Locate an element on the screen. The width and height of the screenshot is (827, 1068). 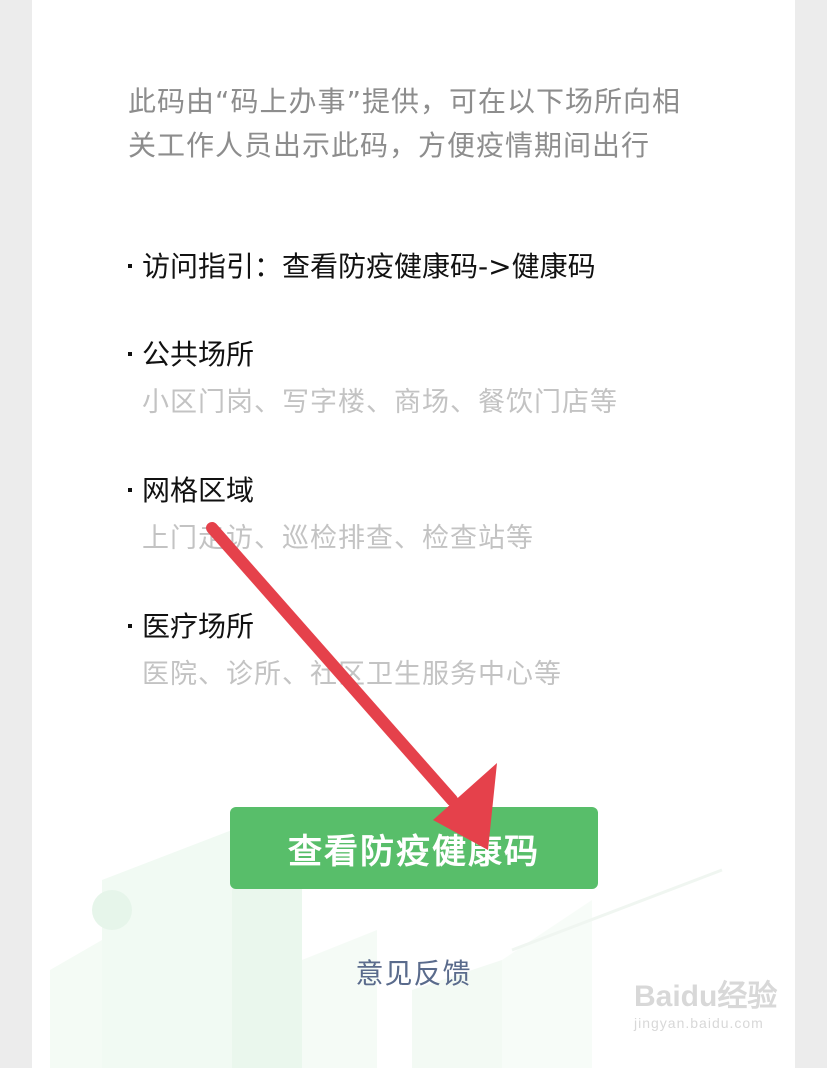
medical-places-item: 医疗场所 医院、诊所、社区卫生服务中心等 is located at coordinates (438, 651).